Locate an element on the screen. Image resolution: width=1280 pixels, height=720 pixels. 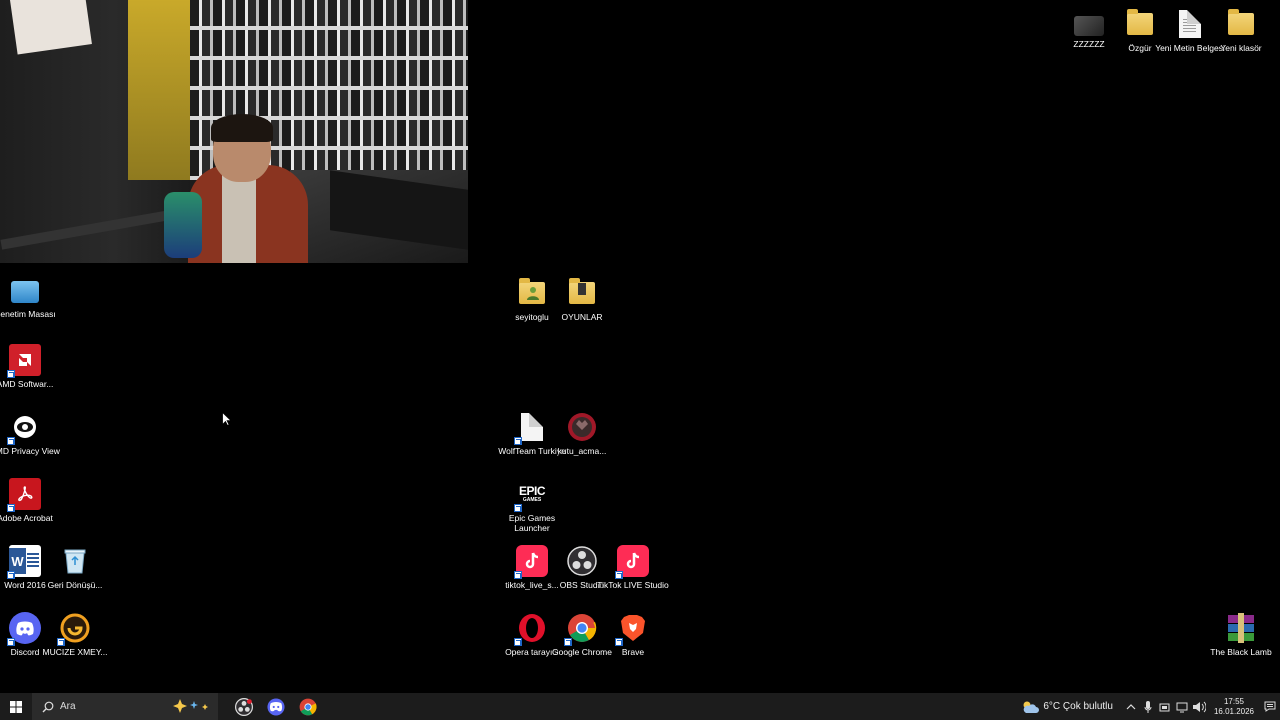
network-icon is located at coordinates (1182, 707).